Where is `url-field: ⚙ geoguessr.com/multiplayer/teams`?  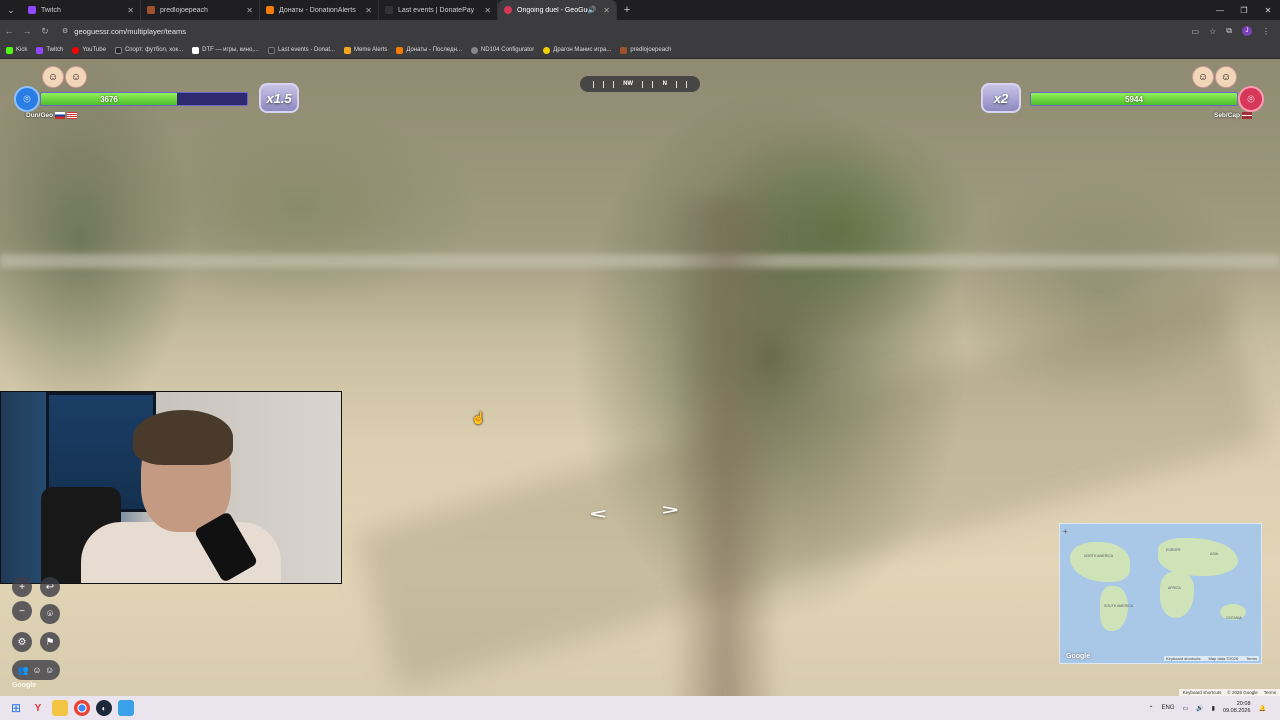 url-field: ⚙ geoguessr.com/multiplayer/teams is located at coordinates (607, 31).